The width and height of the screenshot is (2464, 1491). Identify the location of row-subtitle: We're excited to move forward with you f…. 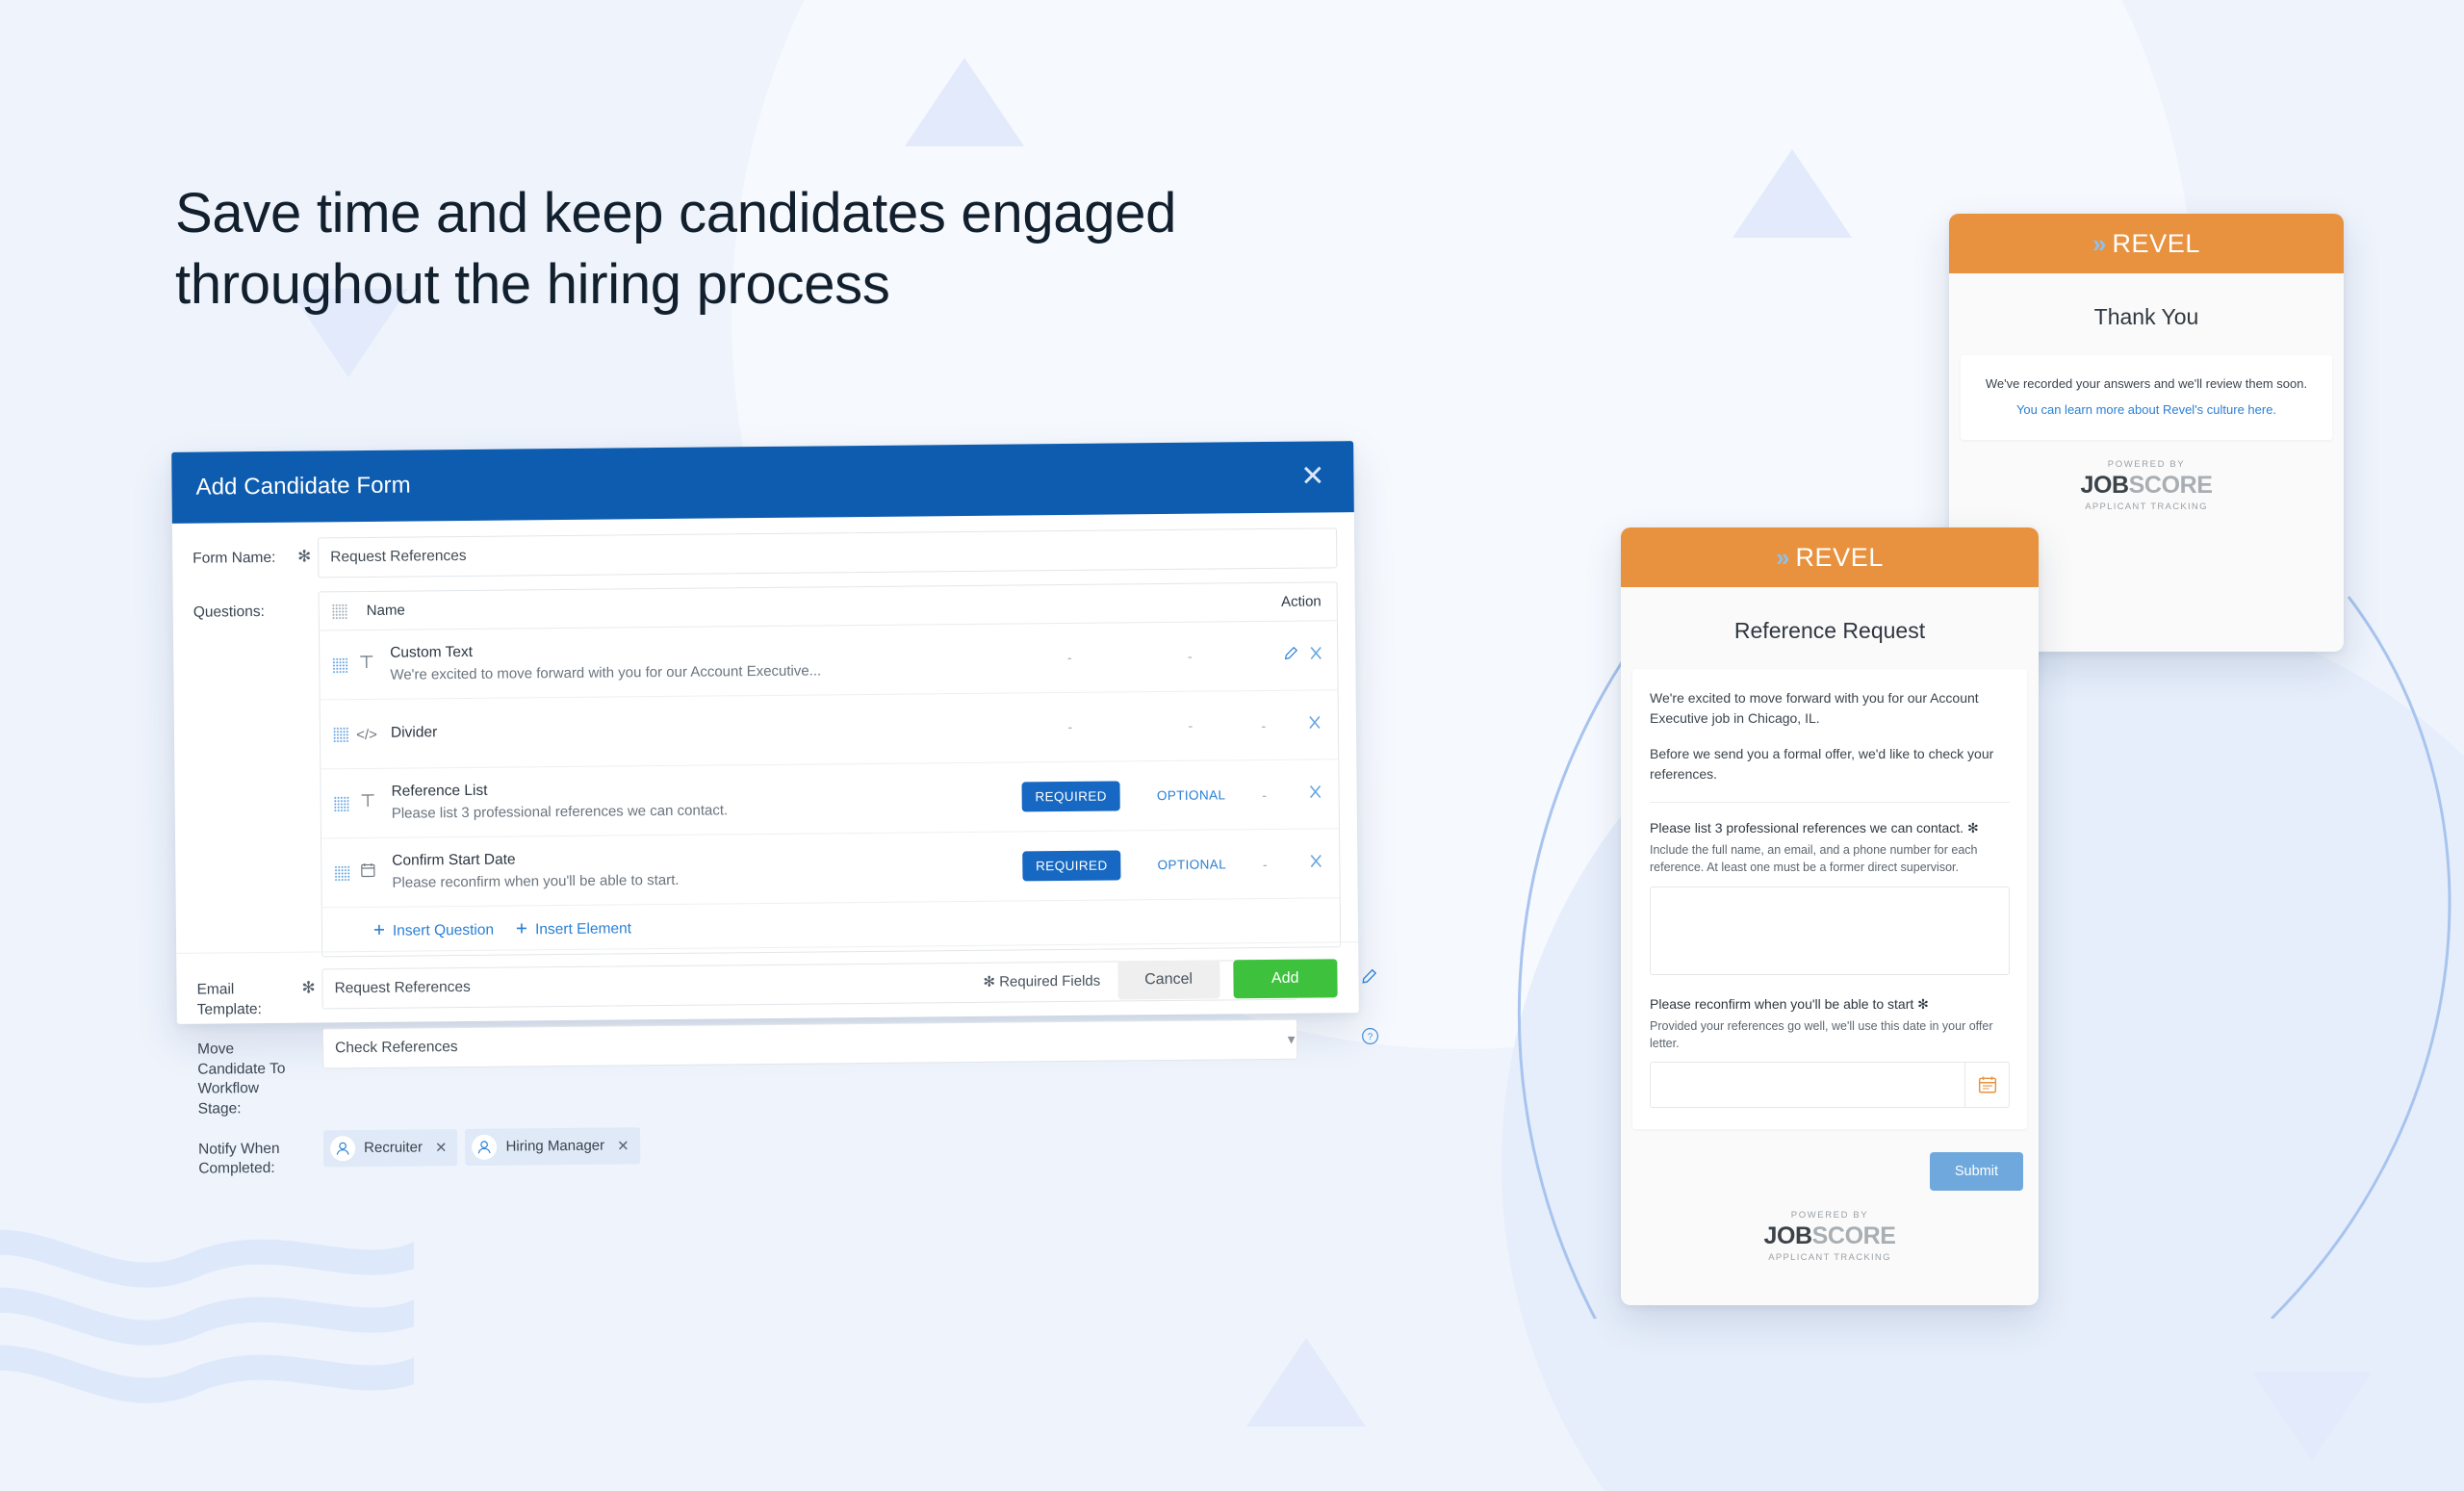
(606, 673).